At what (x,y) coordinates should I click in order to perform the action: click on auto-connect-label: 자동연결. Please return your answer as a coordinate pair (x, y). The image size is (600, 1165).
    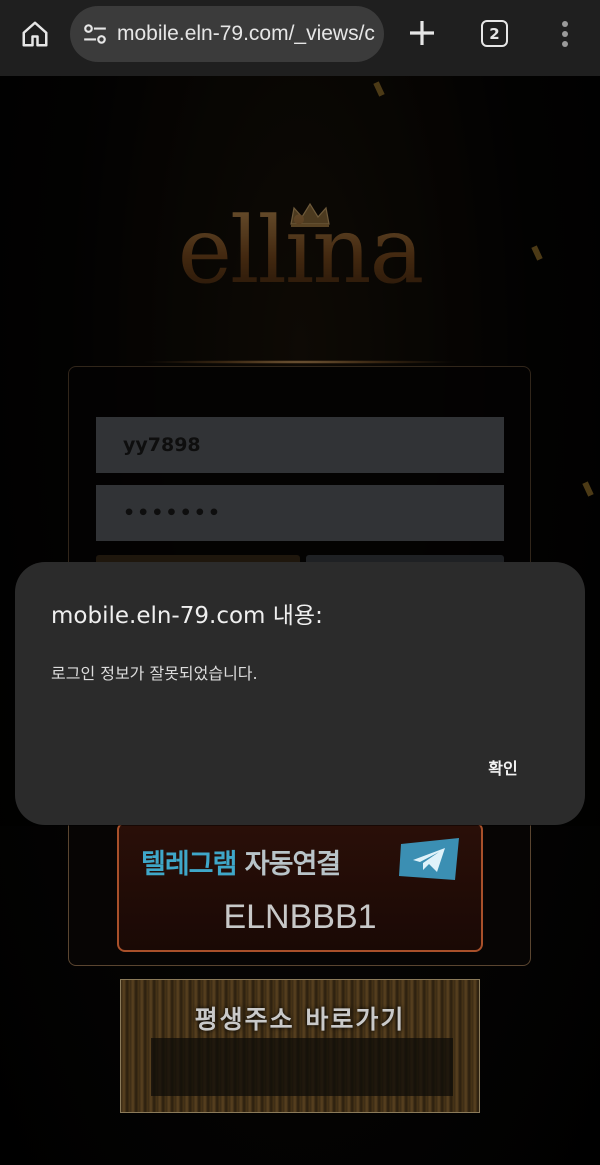
    Looking at the image, I should click on (292, 864).